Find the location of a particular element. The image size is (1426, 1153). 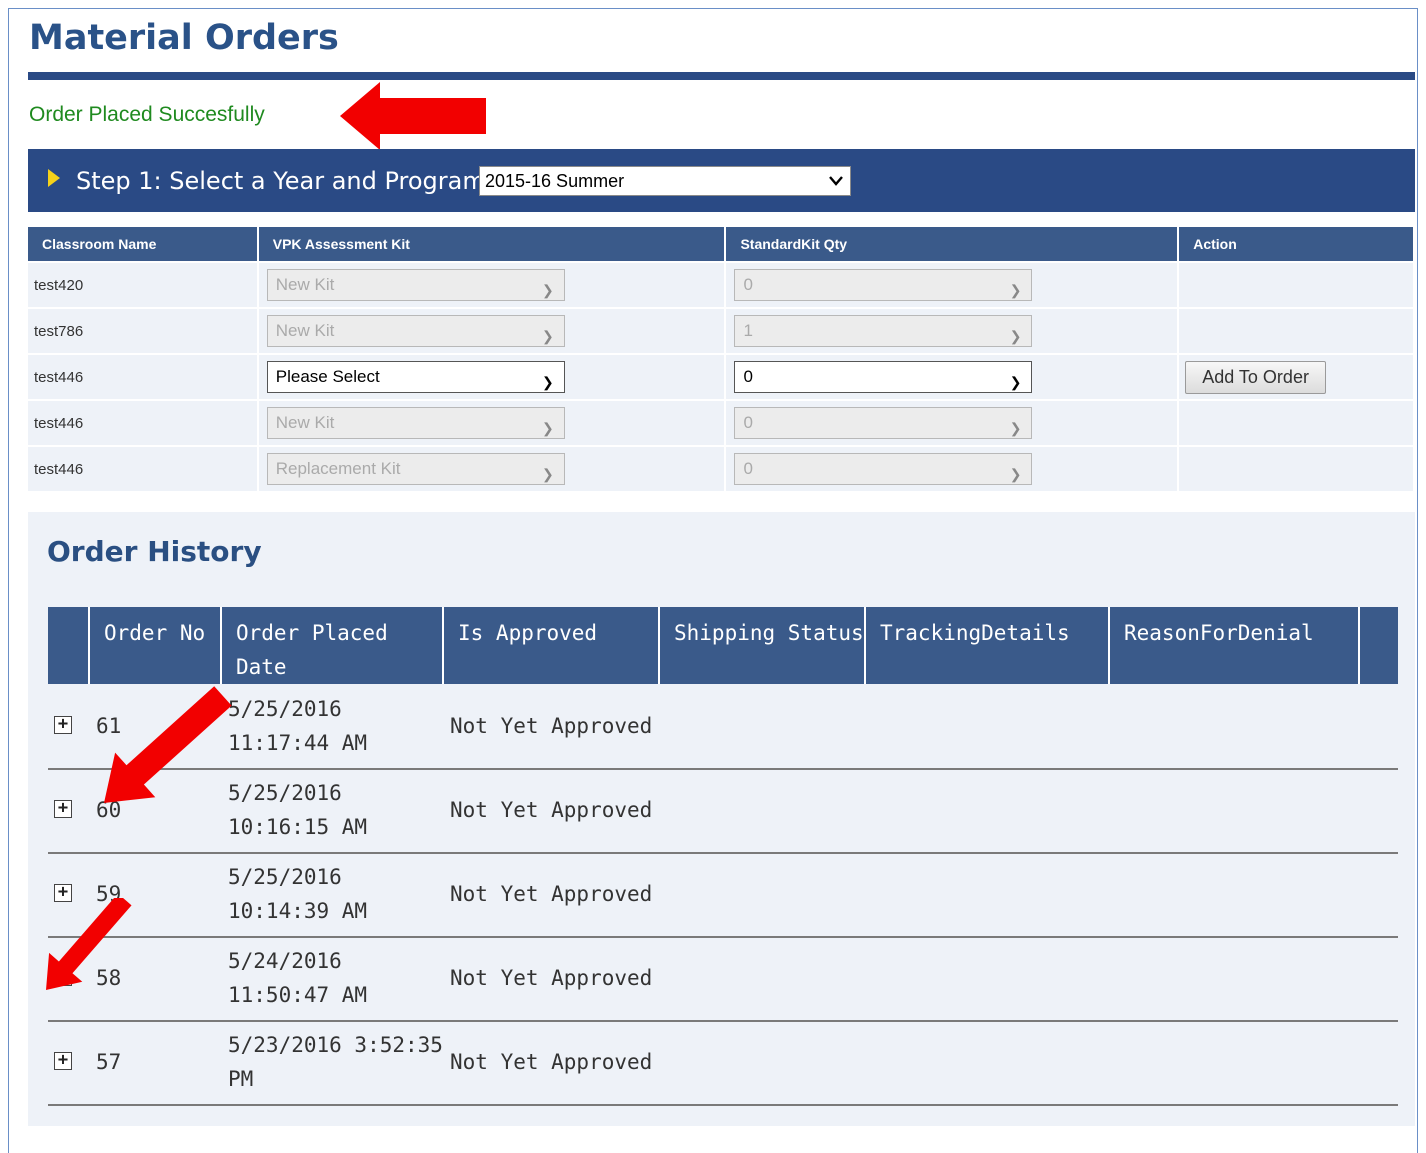

title-divider is located at coordinates (721, 76).